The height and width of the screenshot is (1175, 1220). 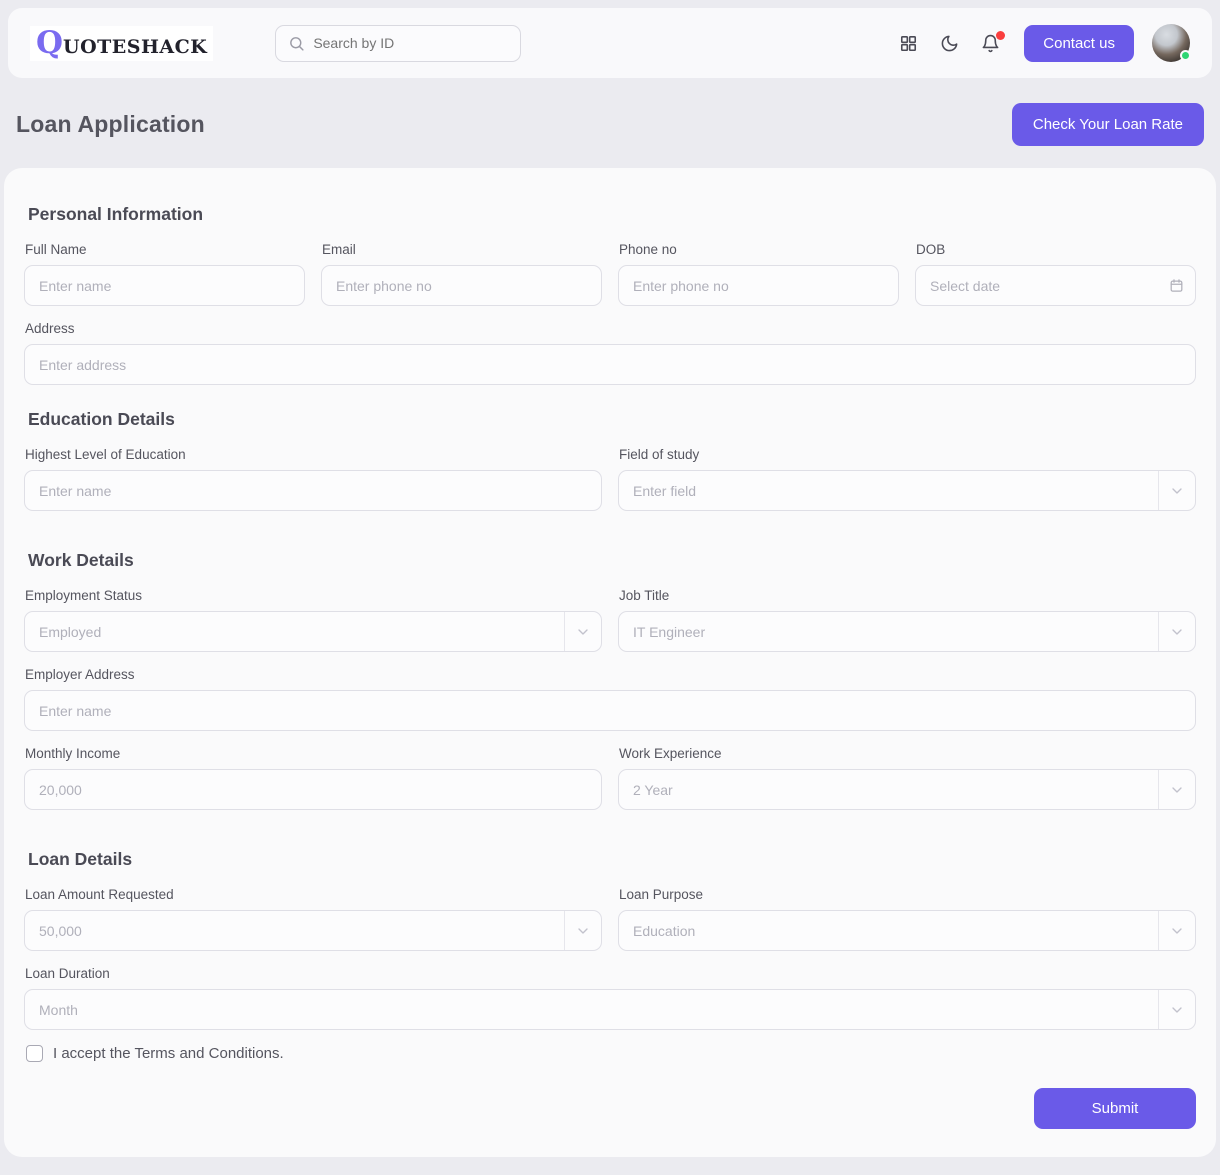 What do you see at coordinates (610, 43) in the screenshot?
I see `topbar: QUOTESHACK Contact us` at bounding box center [610, 43].